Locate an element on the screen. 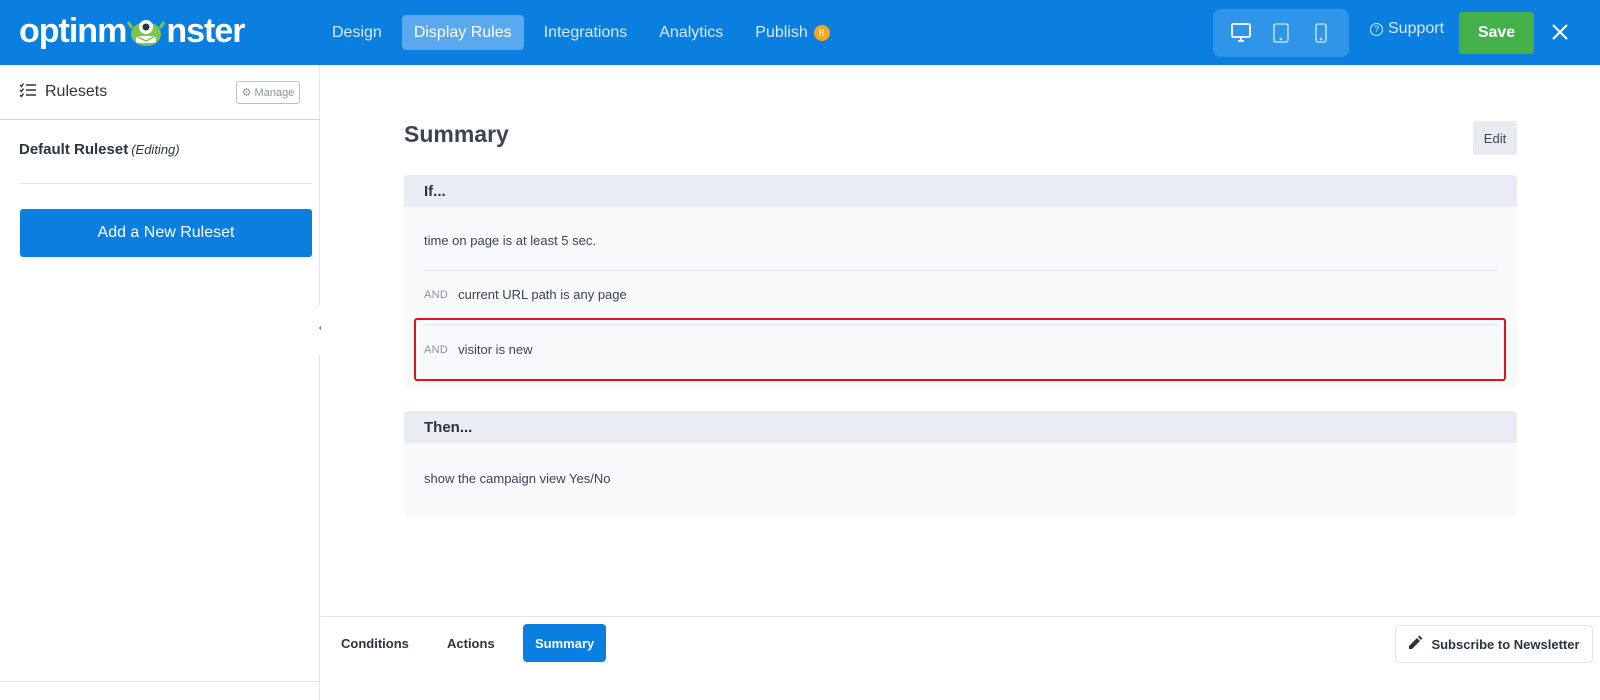  add-ruleset-button: Add a New Ruleset is located at coordinates (166, 233).